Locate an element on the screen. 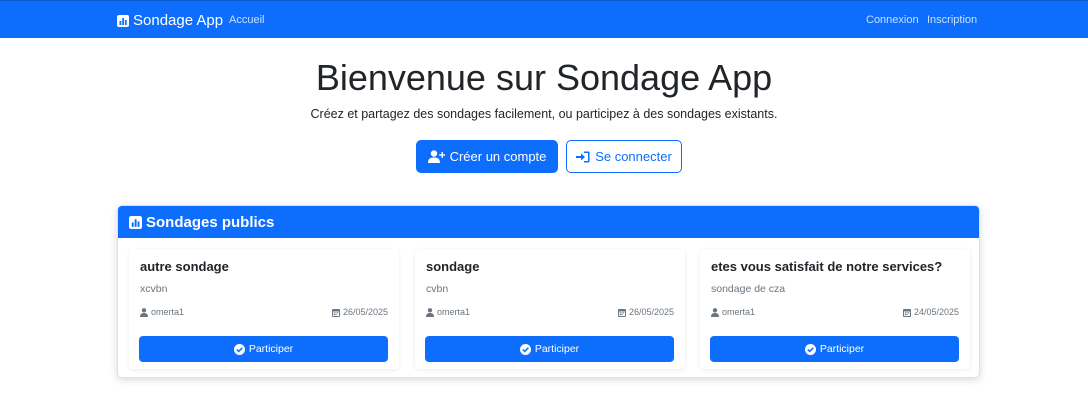 The height and width of the screenshot is (402, 1088). brand-link: Sondage App is located at coordinates (170, 20).